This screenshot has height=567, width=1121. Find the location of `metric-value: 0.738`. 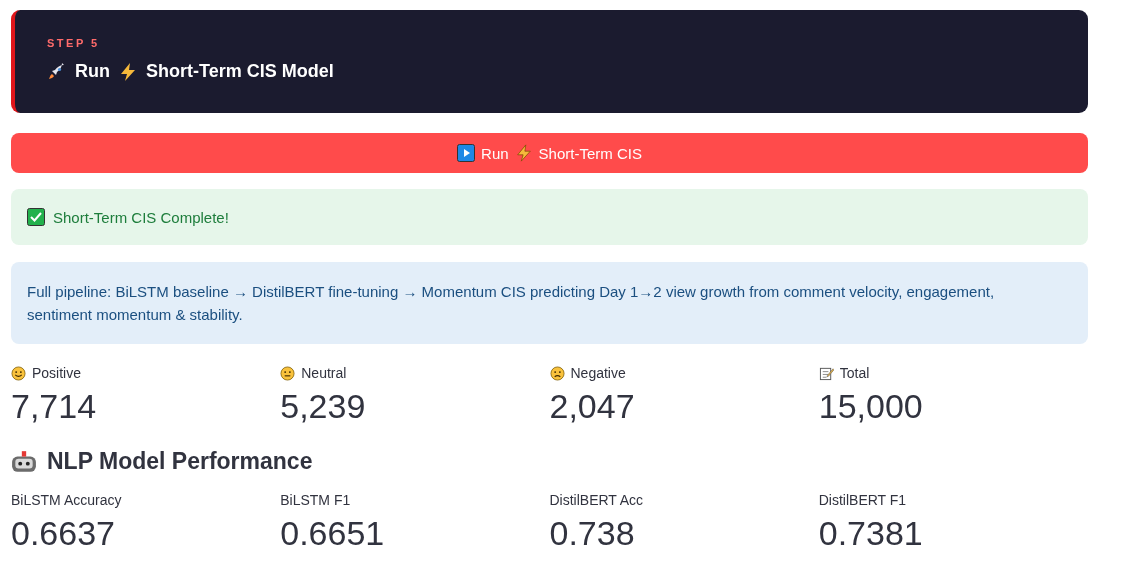

metric-value: 0.738 is located at coordinates (592, 533).